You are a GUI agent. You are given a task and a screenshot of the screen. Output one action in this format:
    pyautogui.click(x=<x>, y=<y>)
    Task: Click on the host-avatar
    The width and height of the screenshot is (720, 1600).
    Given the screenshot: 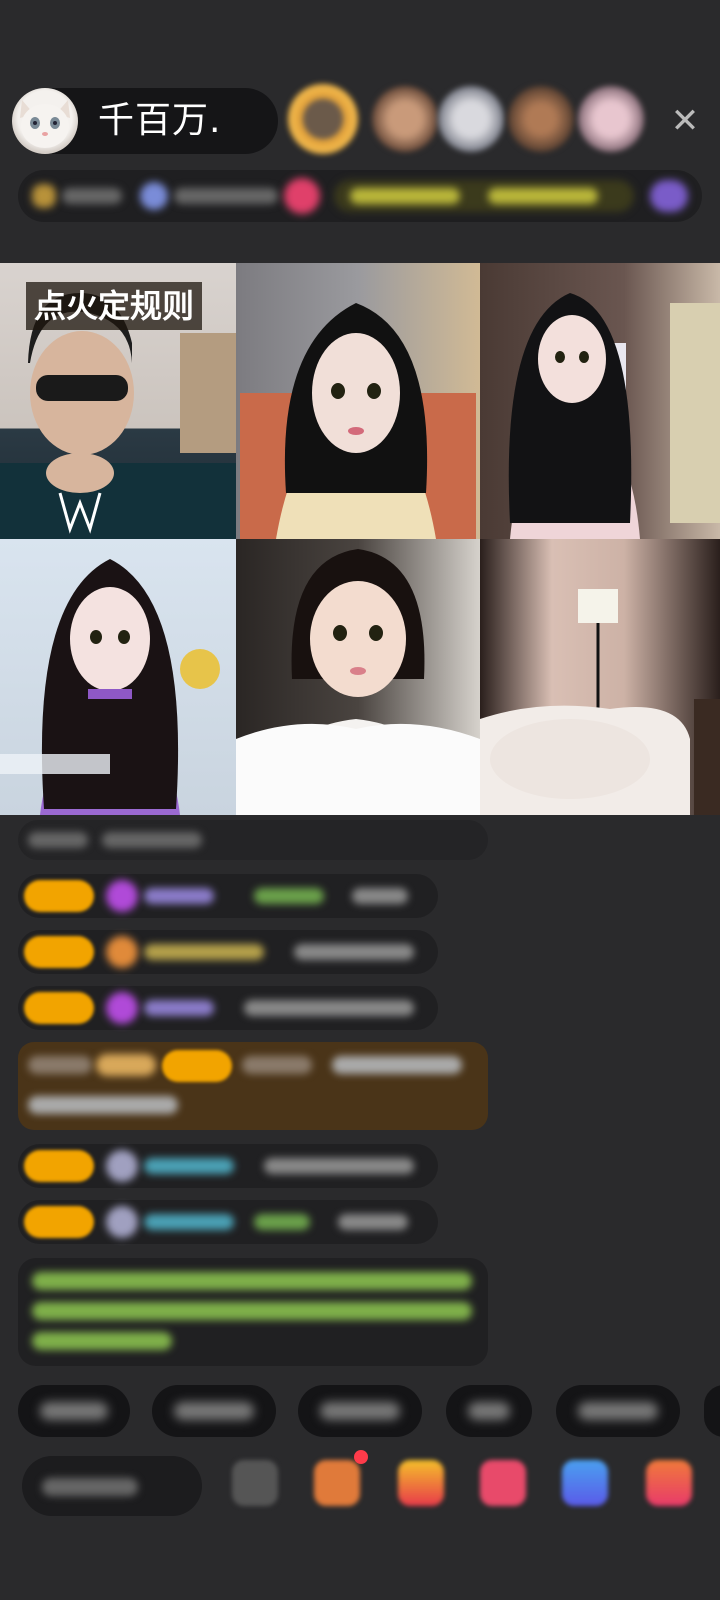 What is the action you would take?
    pyautogui.click(x=45, y=121)
    